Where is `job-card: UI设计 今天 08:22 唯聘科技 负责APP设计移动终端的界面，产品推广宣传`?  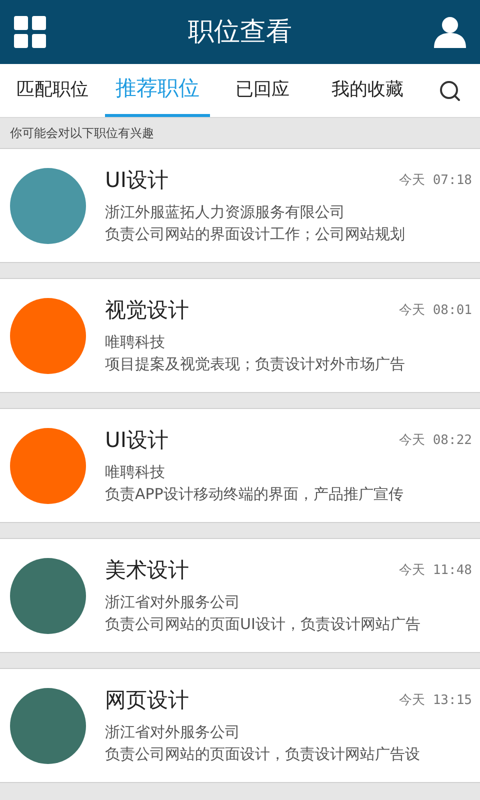
job-card: UI设计 今天 08:22 唯聘科技 负责APP设计移动终端的界面，产品推广宣传 is located at coordinates (240, 465).